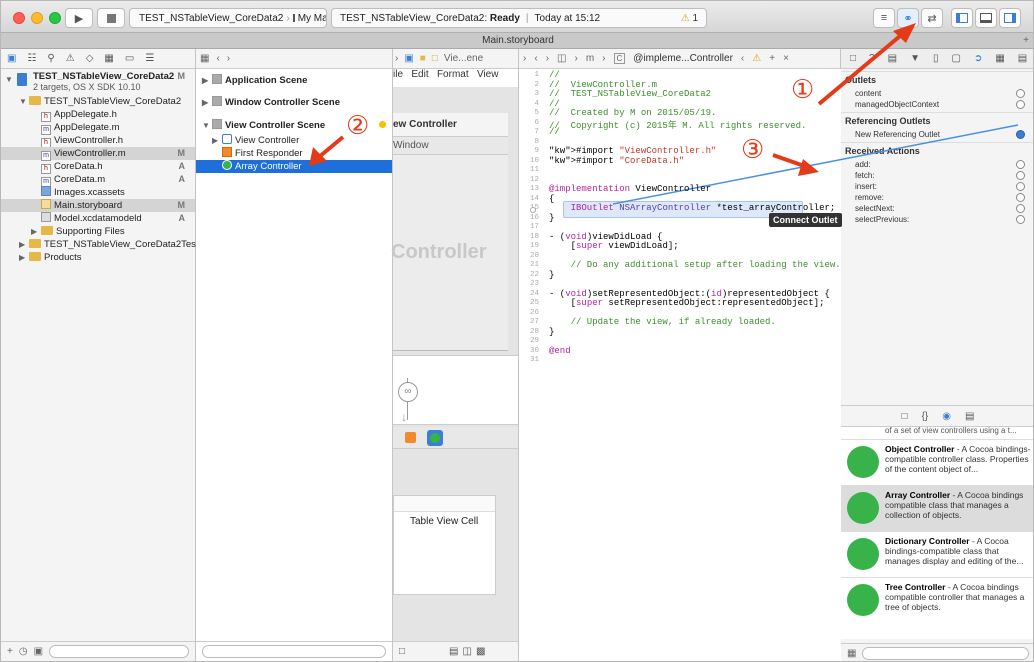 The height and width of the screenshot is (662, 1034). What do you see at coordinates (892, 58) in the screenshot?
I see `identity-icon: ▤` at bounding box center [892, 58].